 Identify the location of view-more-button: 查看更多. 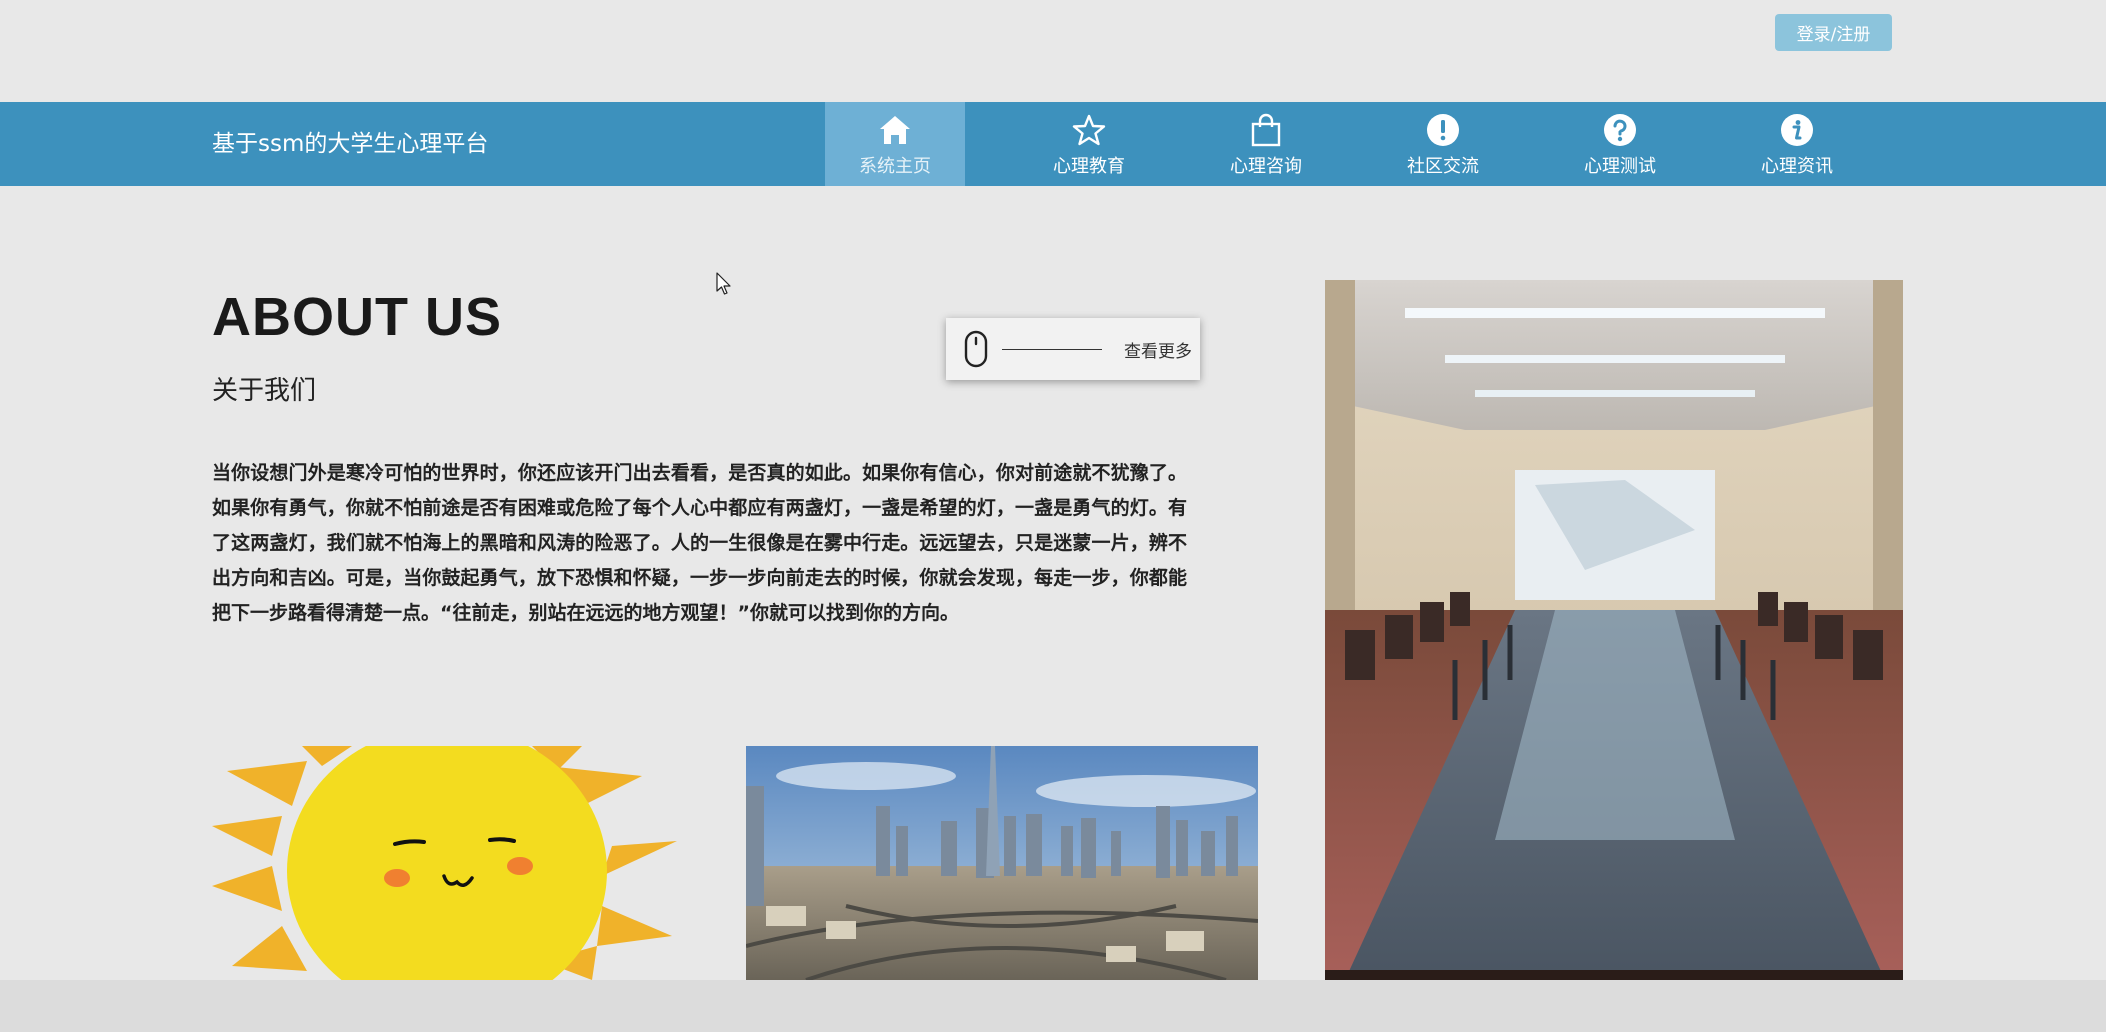
(1073, 349).